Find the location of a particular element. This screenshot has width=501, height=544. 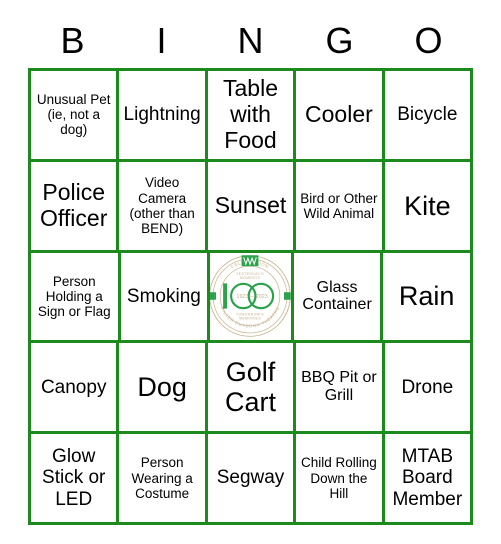

bingo-cell: Video Camera (other than BEND) is located at coordinates (163, 207).